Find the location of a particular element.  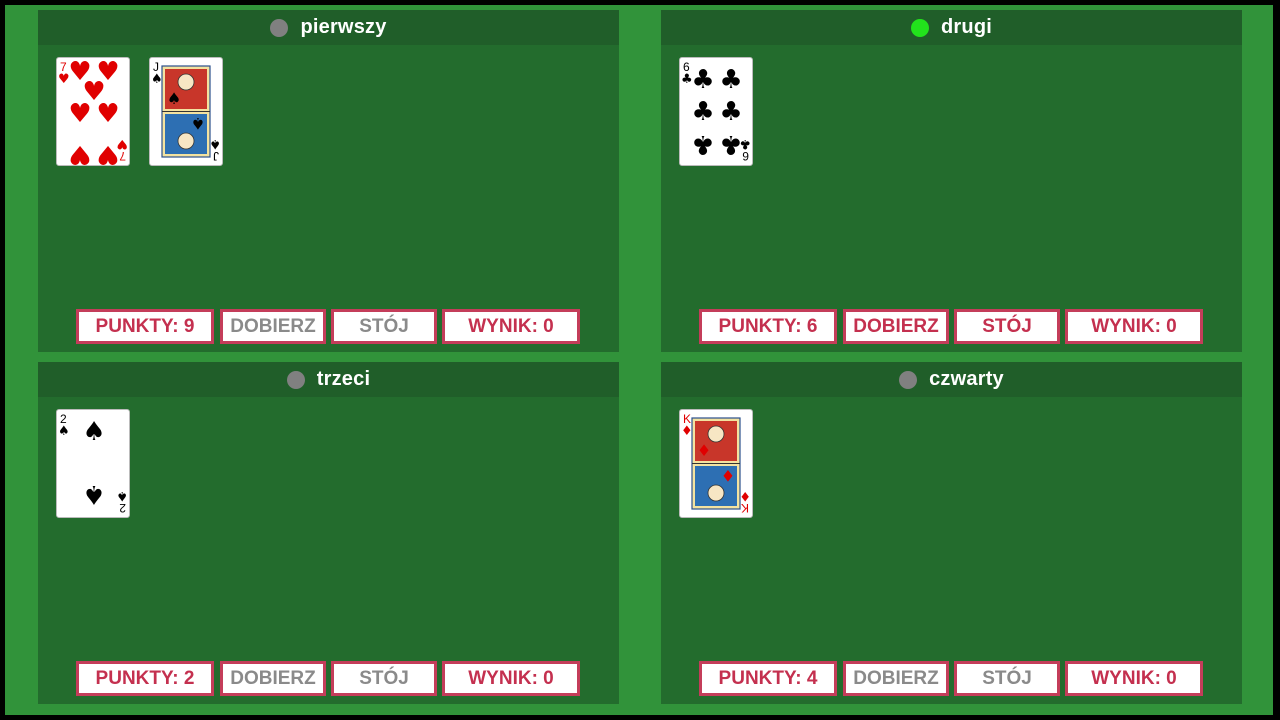

player-header-4: czwarty is located at coordinates (951, 379).